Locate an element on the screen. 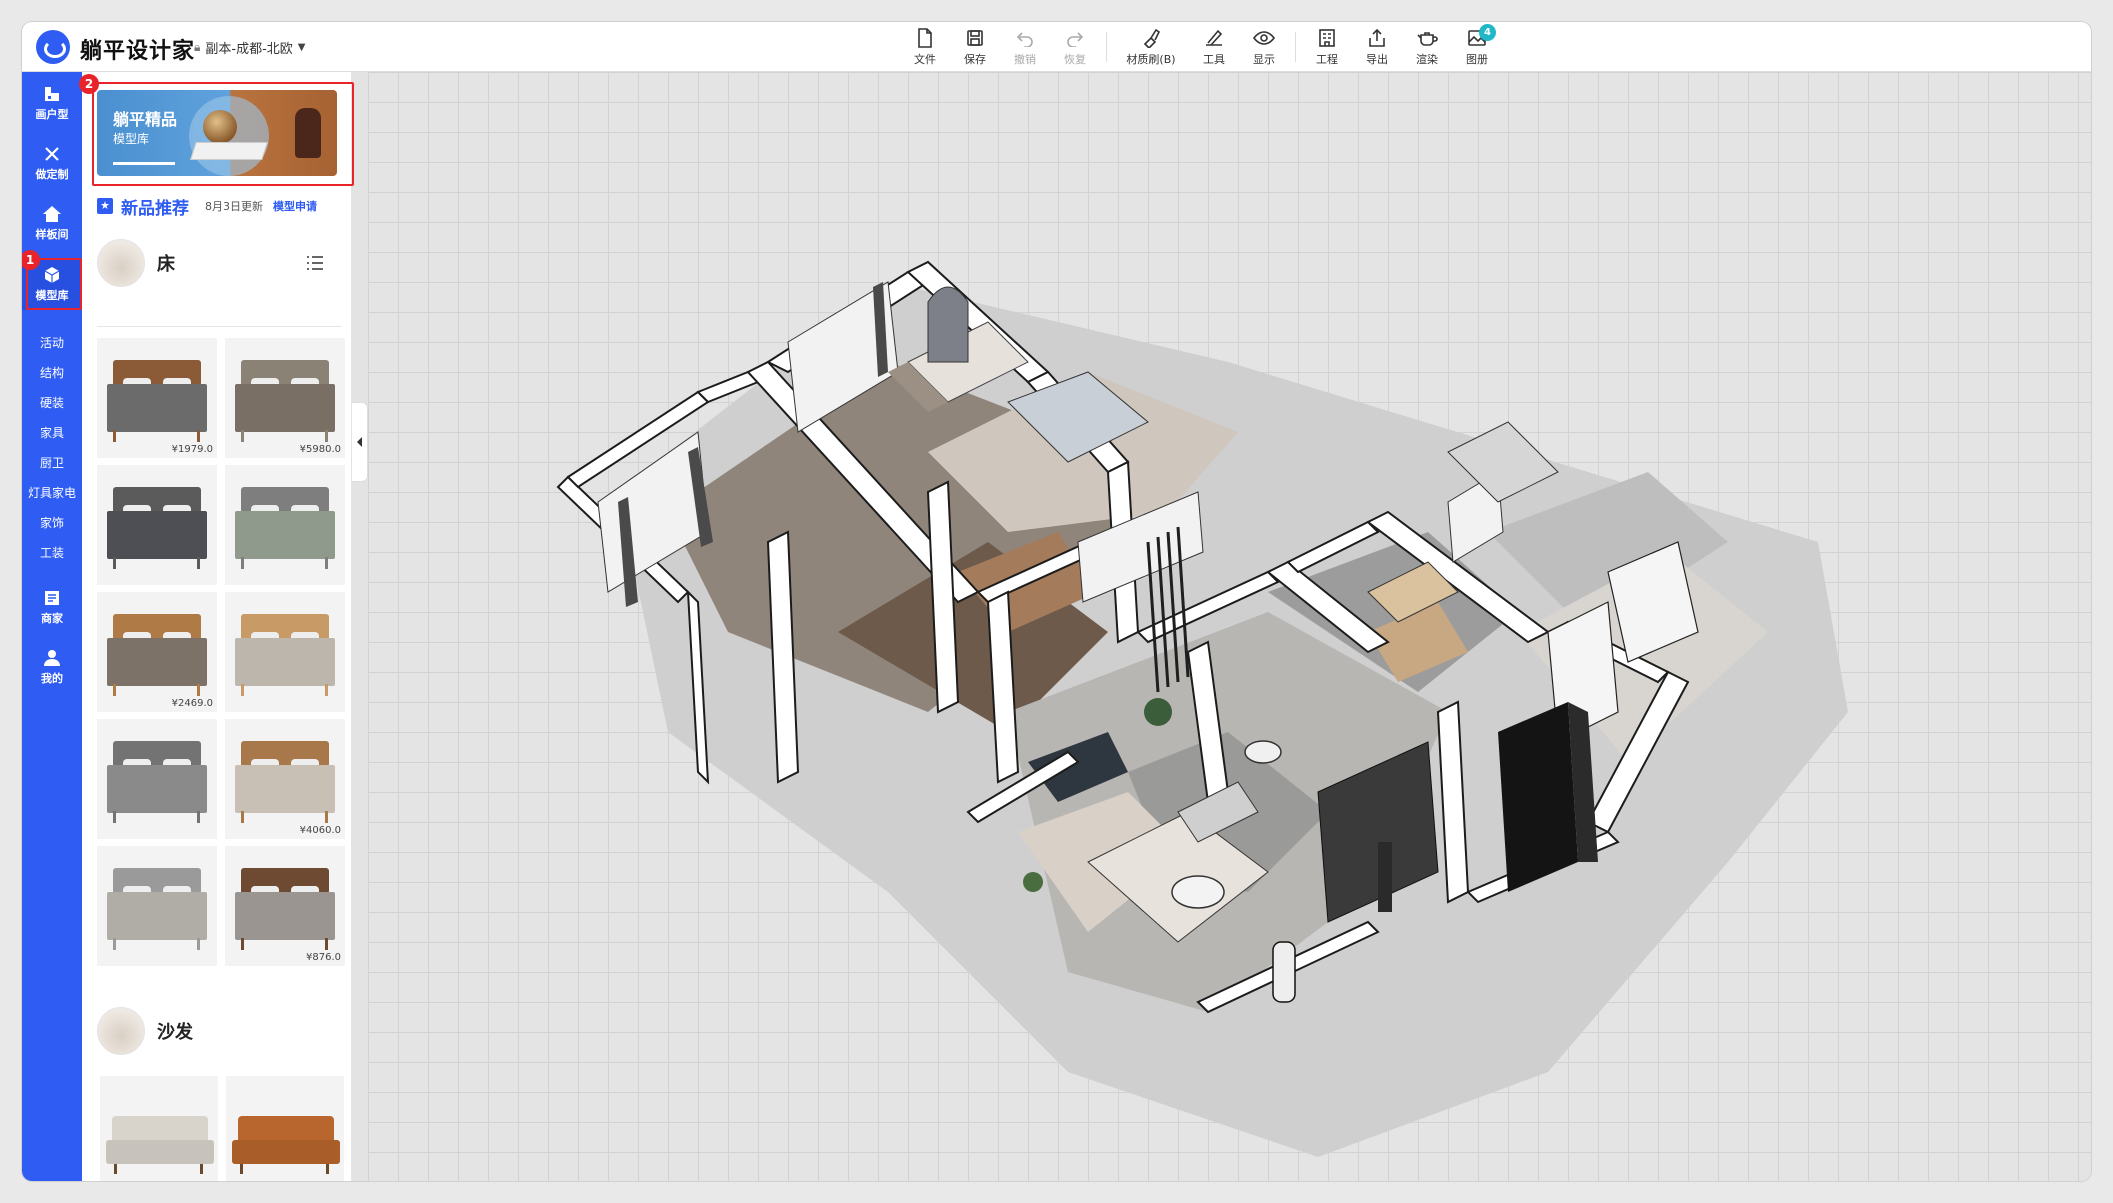  rail-item-merchant: 商家 is located at coordinates (52, 607).